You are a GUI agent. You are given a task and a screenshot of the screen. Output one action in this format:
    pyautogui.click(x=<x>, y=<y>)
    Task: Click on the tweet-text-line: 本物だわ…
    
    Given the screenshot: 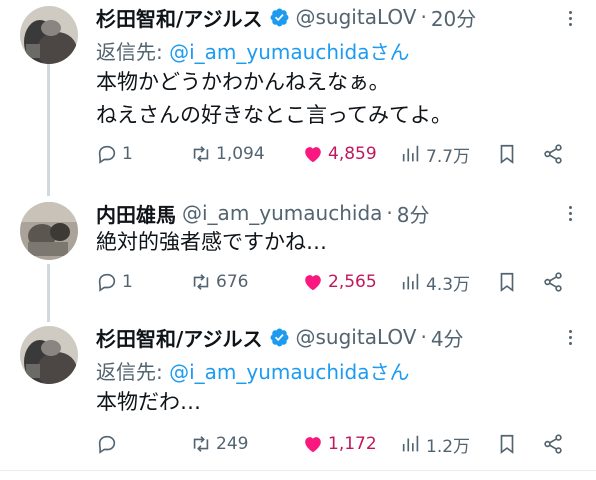 What is the action you would take?
    pyautogui.click(x=148, y=402)
    